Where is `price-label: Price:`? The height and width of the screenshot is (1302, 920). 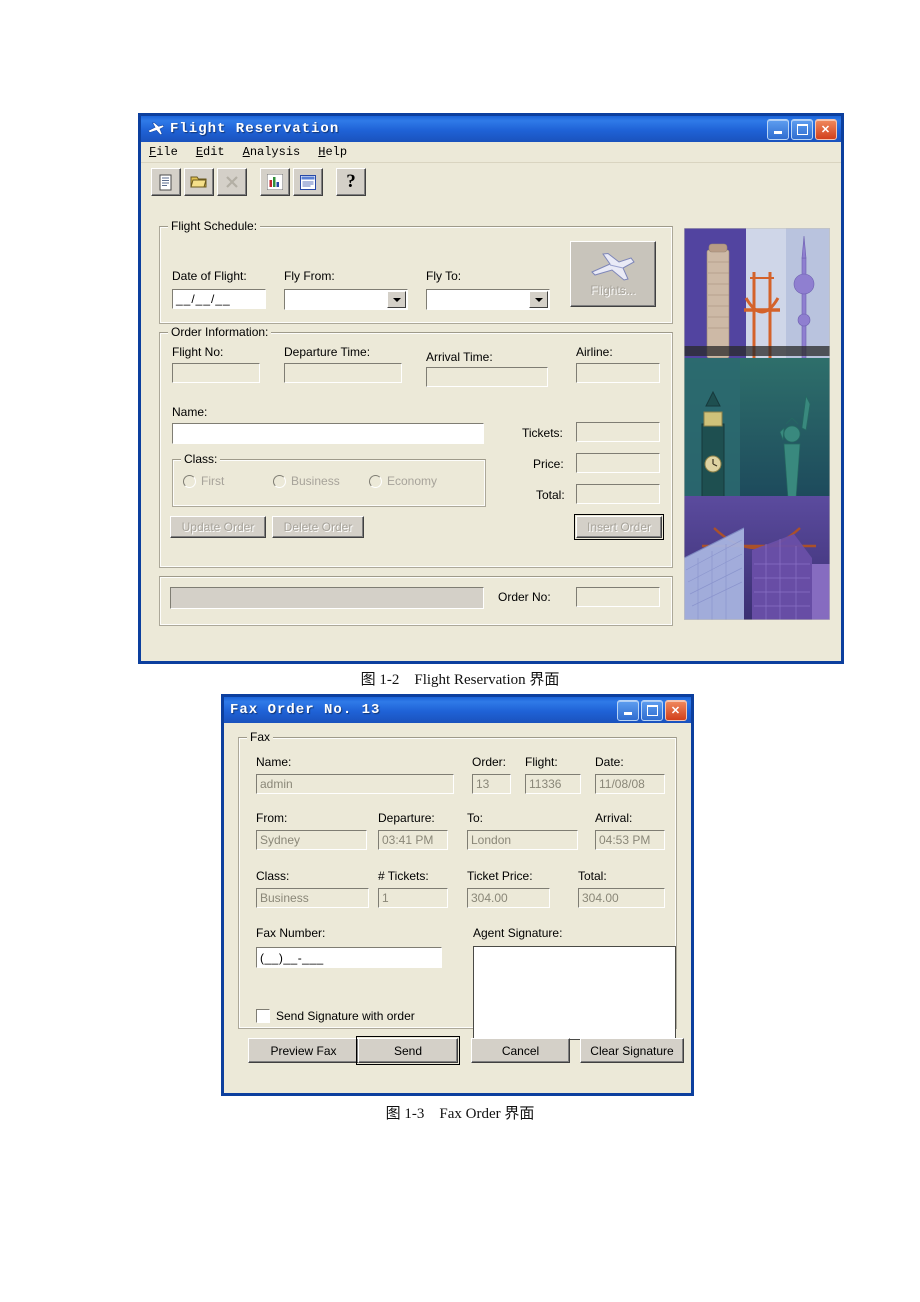 price-label: Price: is located at coordinates (548, 464).